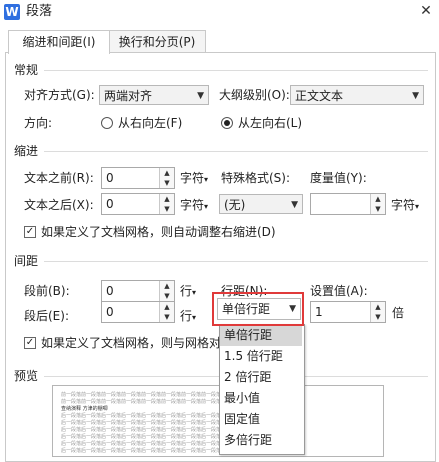 The height and width of the screenshot is (462, 439). Describe the element at coordinates (138, 178) in the screenshot. I see `indent-before-spinner: 0 ▲ ▼` at that location.